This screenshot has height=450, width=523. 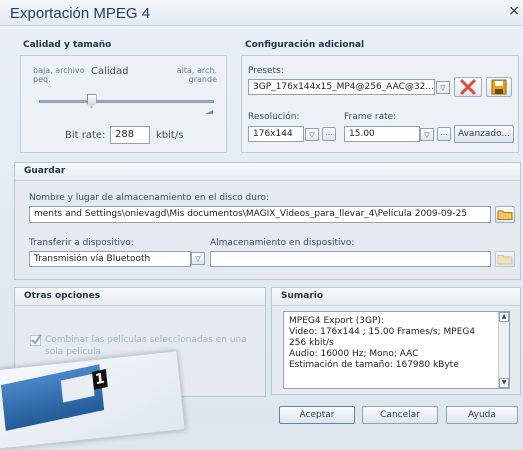 I want to click on transfer-dropdown-icon: ▽, so click(x=198, y=258).